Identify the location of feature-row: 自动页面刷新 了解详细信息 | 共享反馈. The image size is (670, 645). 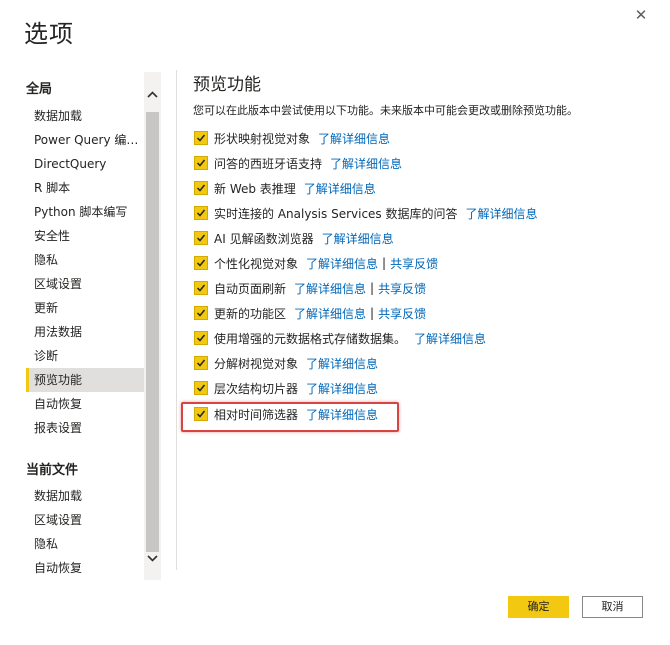
(310, 288).